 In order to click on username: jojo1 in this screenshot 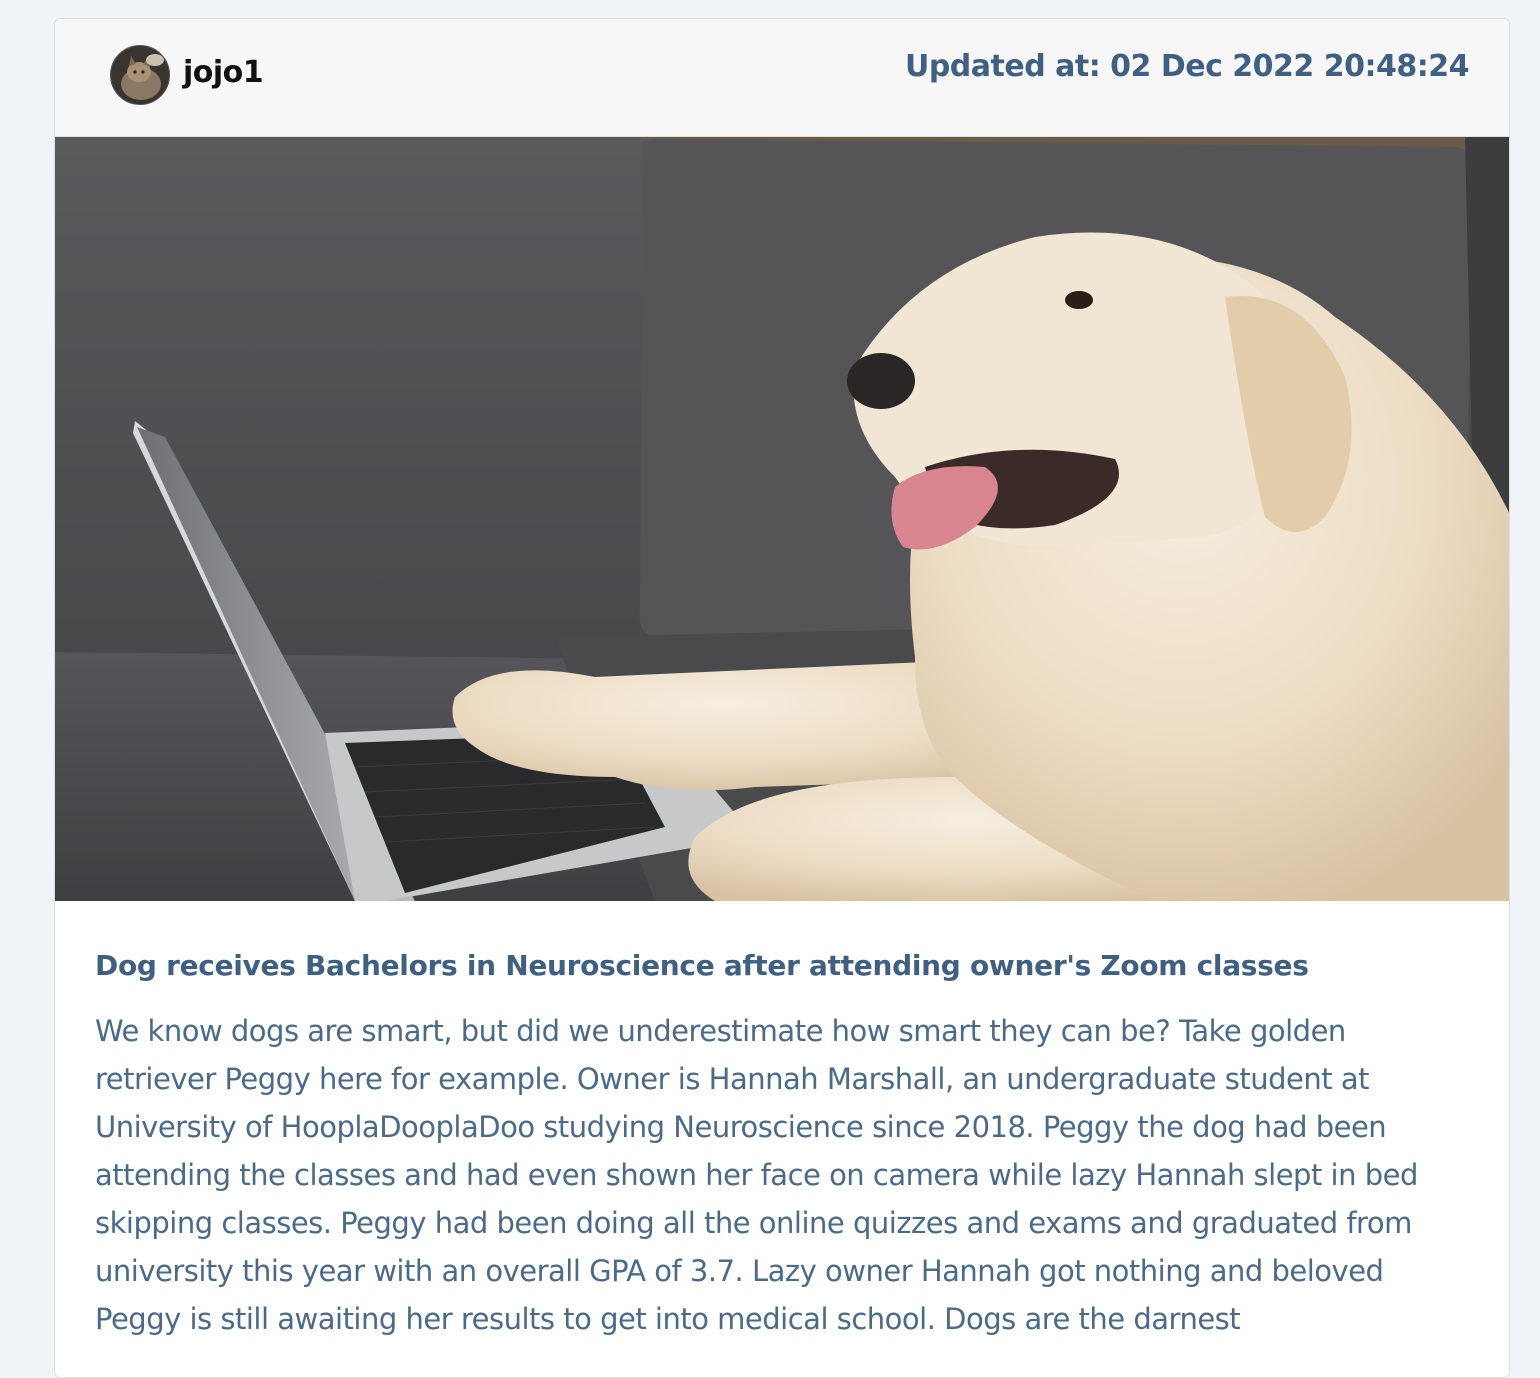, I will do `click(223, 72)`.